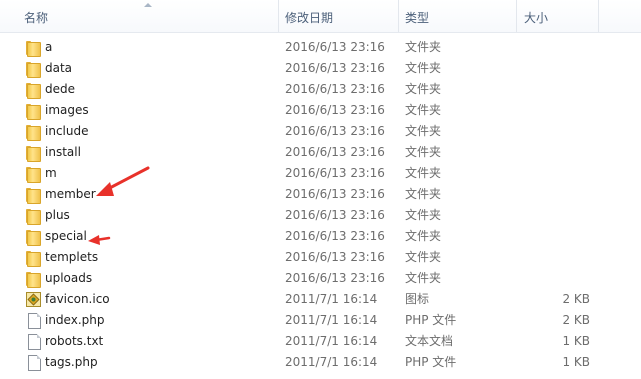  Describe the element at coordinates (417, 18) in the screenshot. I see `column-header-type: 类型` at that location.